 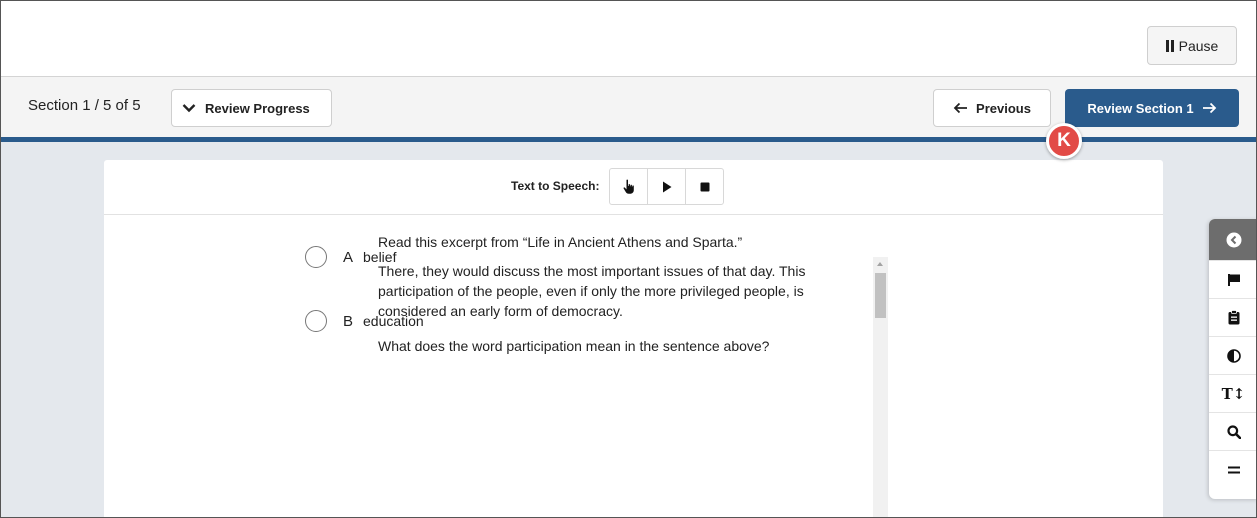 I want to click on review-progress-label: Review Progress, so click(x=257, y=108).